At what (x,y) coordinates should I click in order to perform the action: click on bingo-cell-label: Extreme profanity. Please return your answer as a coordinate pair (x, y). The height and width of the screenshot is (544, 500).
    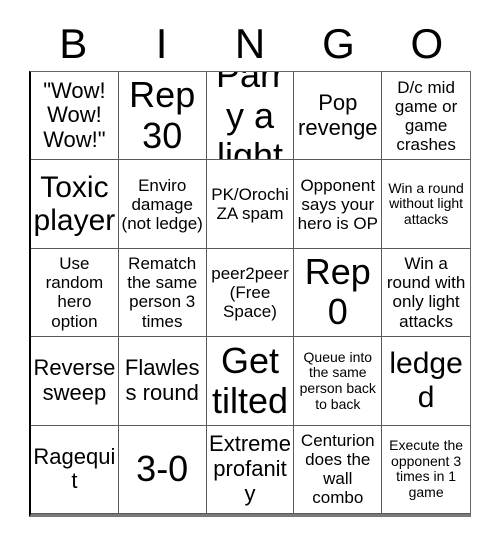
    Looking at the image, I should click on (250, 468).